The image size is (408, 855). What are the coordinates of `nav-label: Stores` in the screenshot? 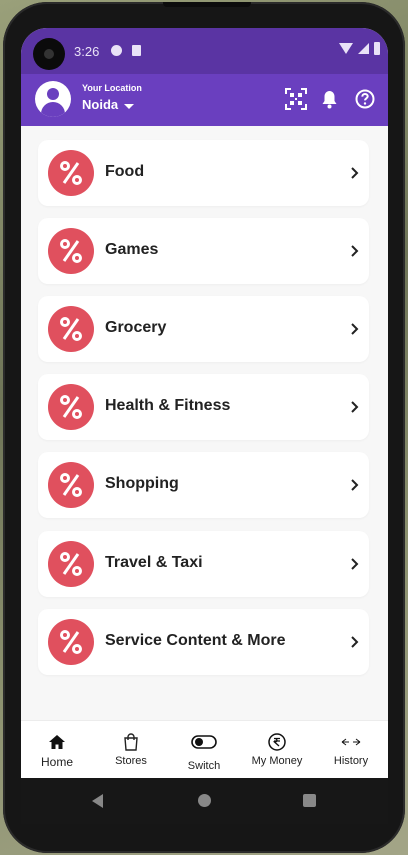 It's located at (131, 761).